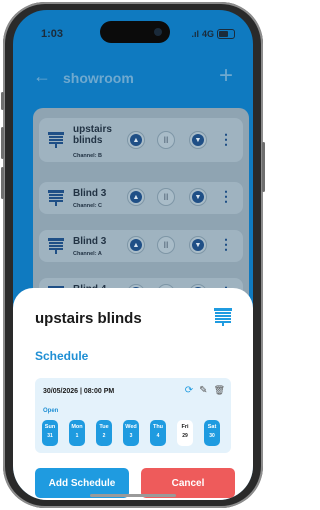  I want to click on schedule-state: Open, so click(51, 411).